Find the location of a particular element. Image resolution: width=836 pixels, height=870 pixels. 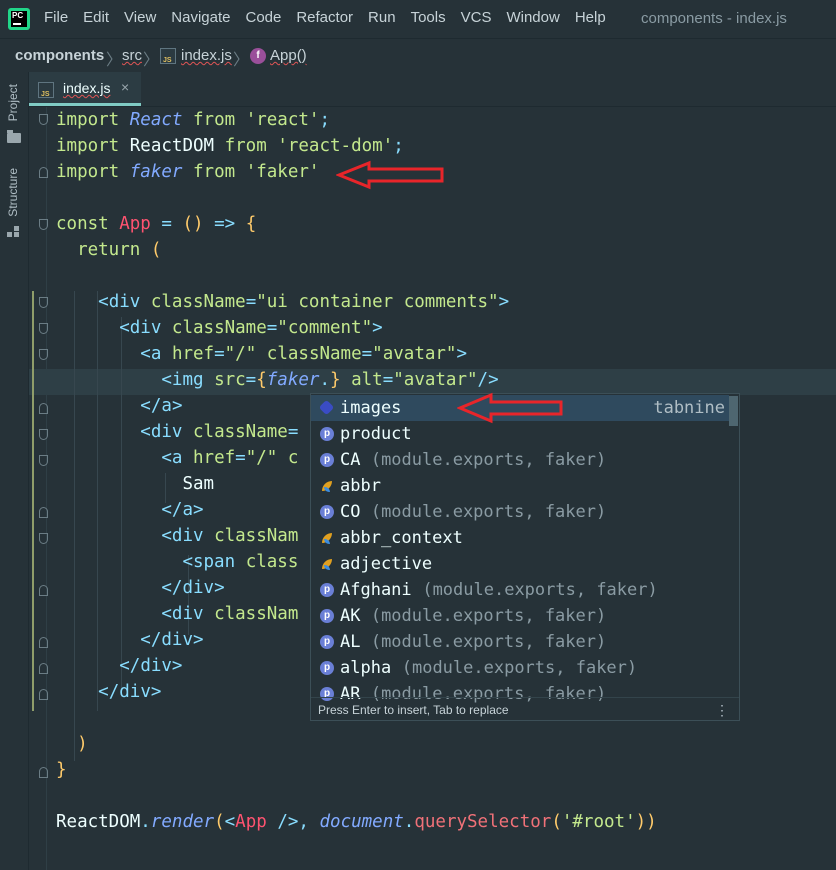

menu-edit: Edit is located at coordinates (96, 17).